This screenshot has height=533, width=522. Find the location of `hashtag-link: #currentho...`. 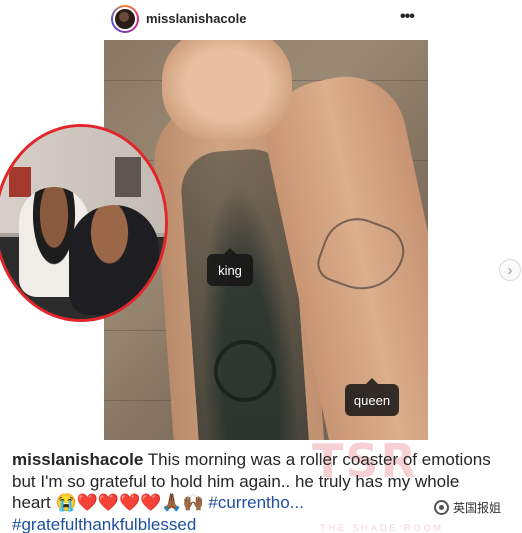

hashtag-link: #currentho... is located at coordinates (255, 502).